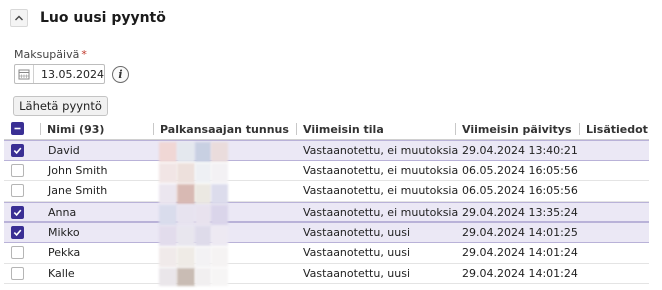 The height and width of the screenshot is (290, 662). I want to click on panel-title: Luo uusi pyyntö, so click(103, 18).